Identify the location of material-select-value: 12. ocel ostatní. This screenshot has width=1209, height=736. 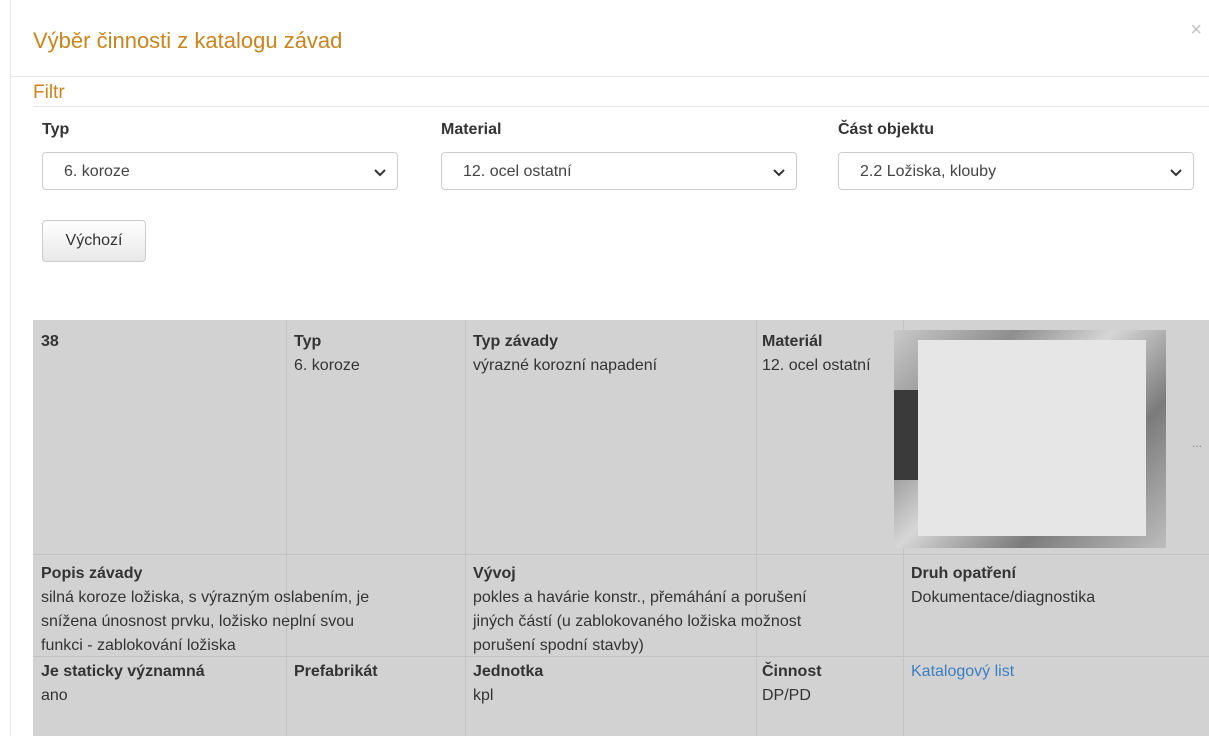
(517, 171).